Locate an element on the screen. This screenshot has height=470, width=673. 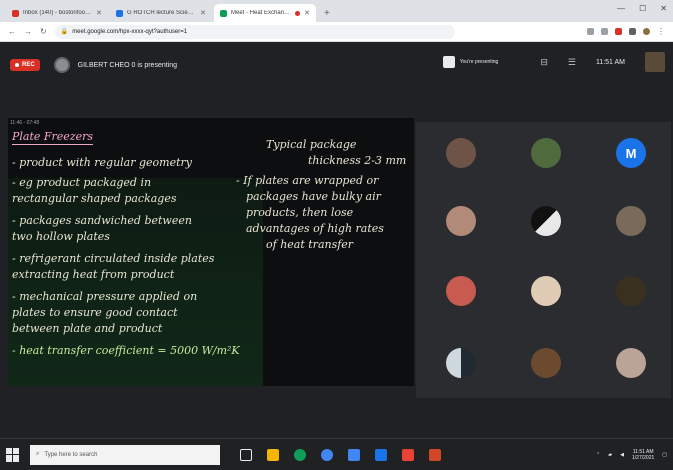
task-view-icon is located at coordinates (246, 454).